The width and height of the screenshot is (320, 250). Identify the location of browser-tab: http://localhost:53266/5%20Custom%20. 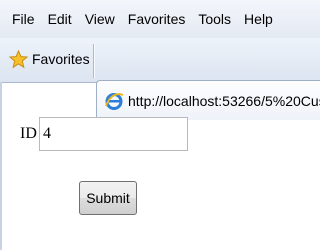
(208, 100).